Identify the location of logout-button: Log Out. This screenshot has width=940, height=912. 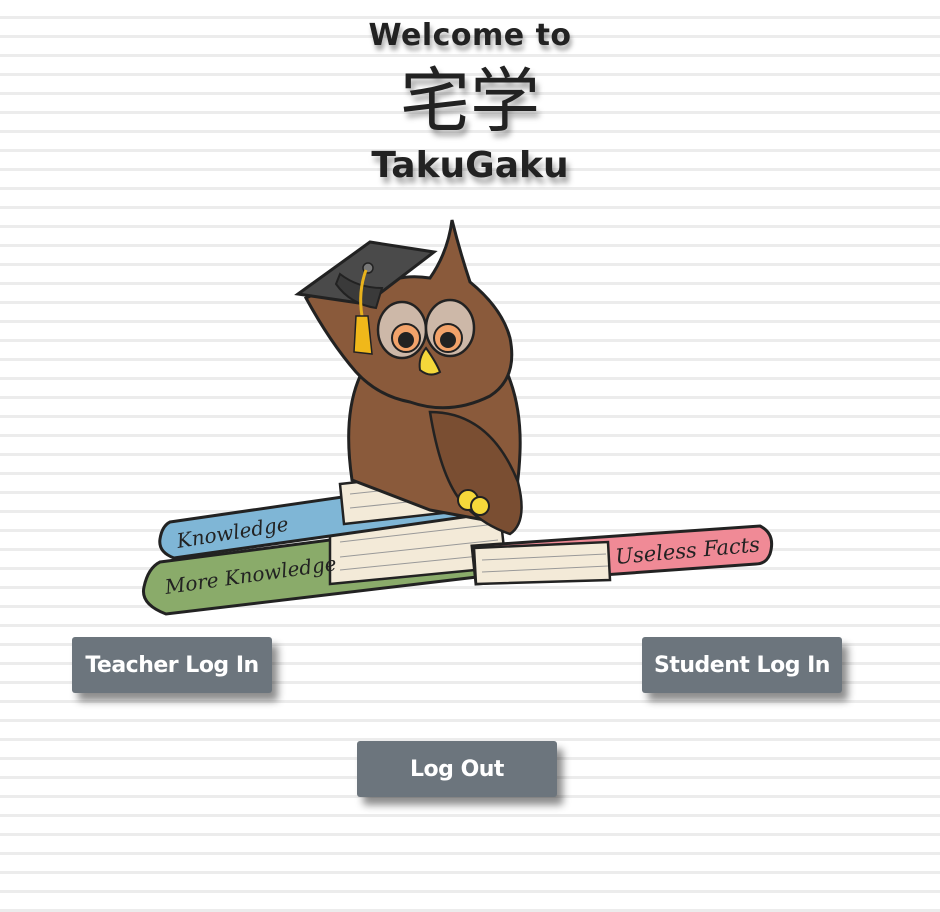
(457, 769).